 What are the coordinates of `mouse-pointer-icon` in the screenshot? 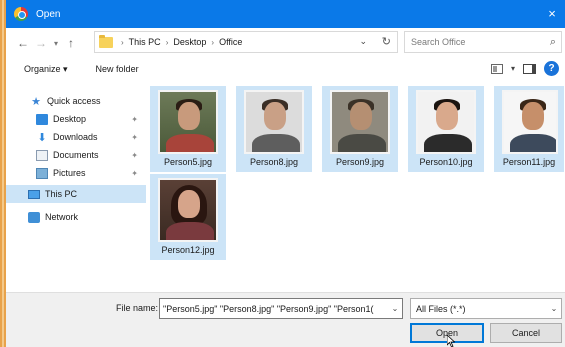 It's located at (451, 341).